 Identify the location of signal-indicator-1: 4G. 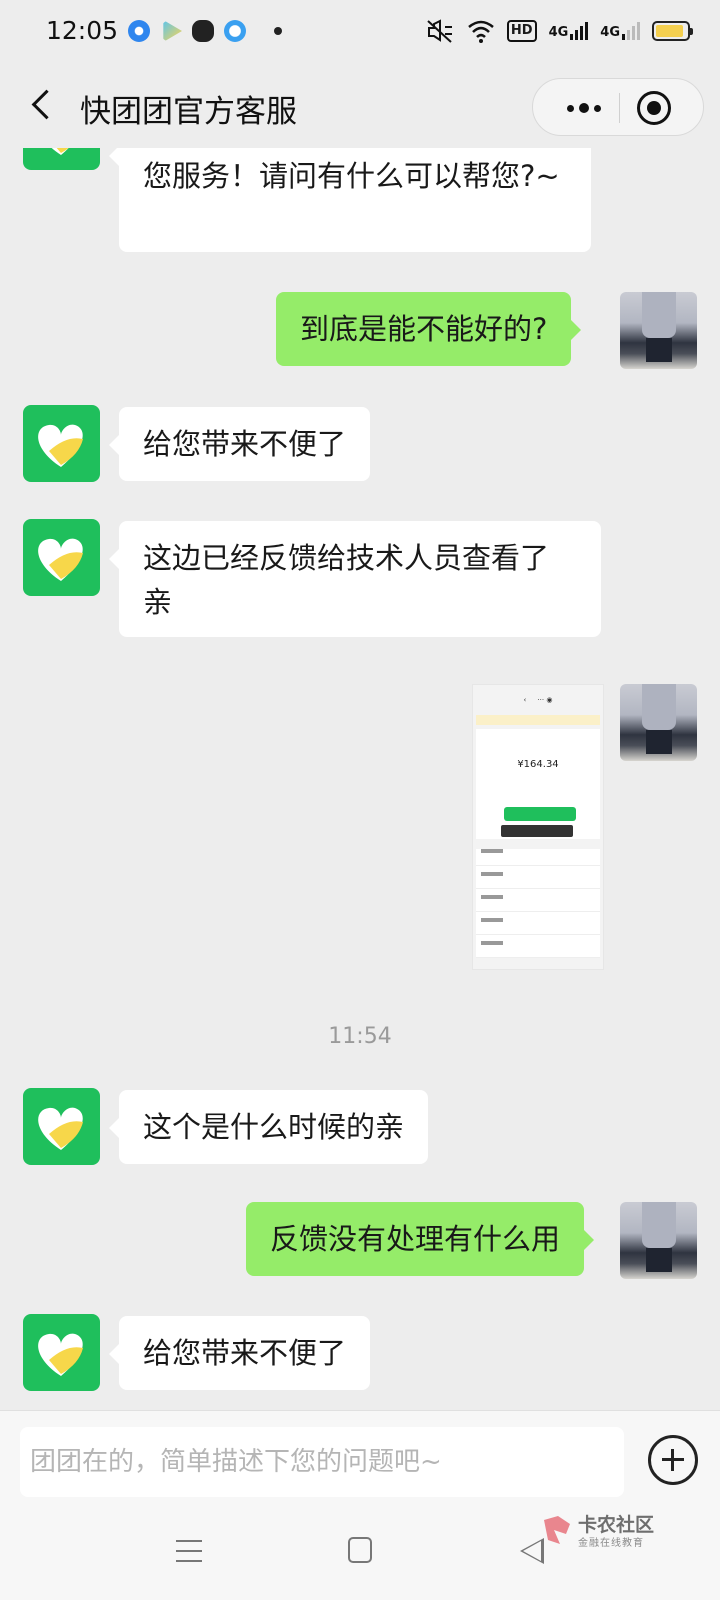
(569, 31).